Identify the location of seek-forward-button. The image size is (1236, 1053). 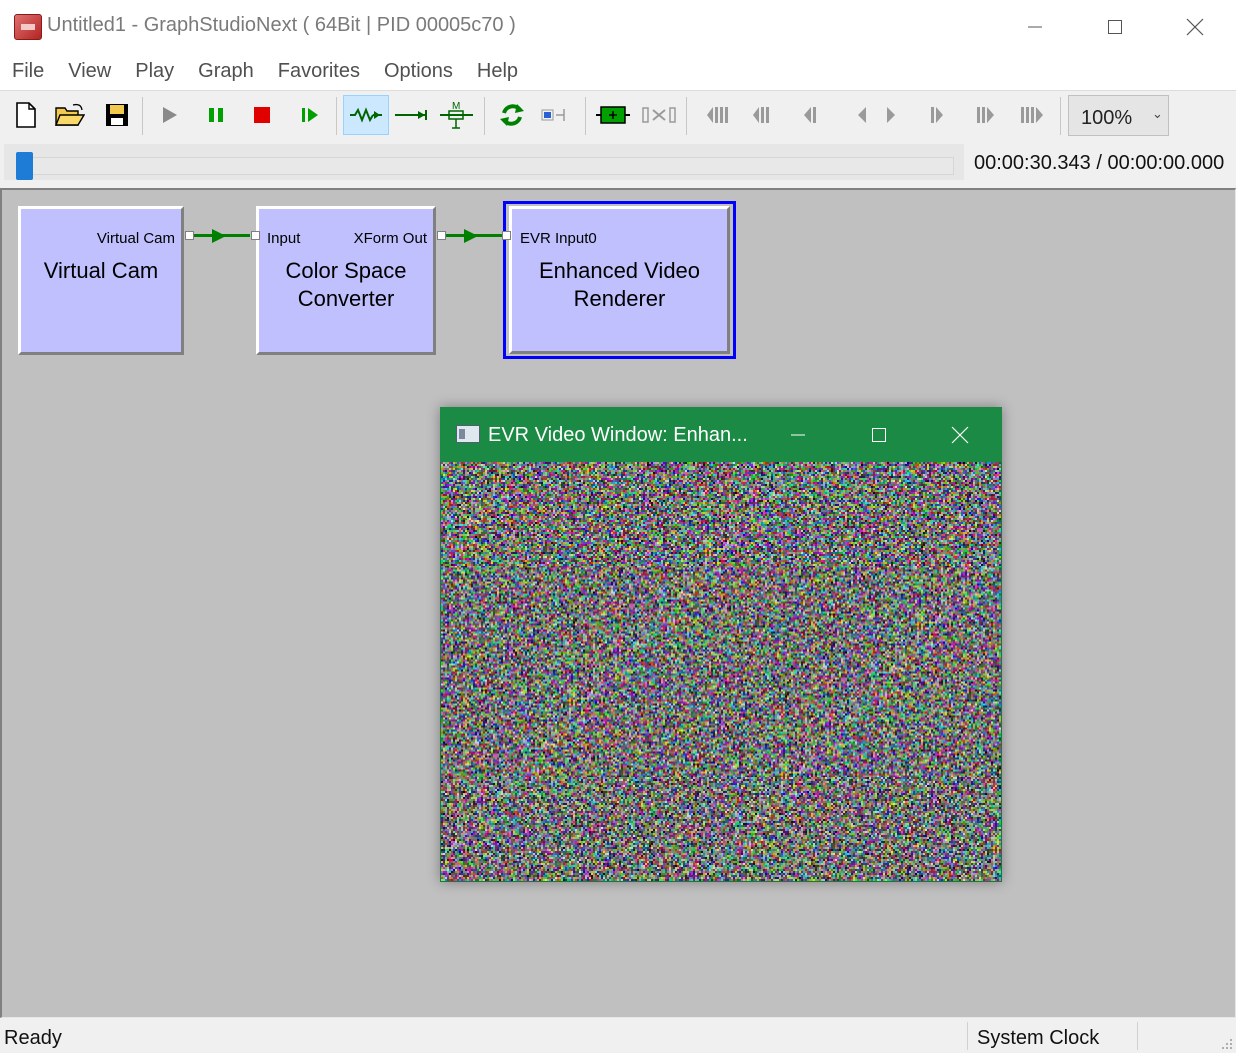
(937, 115).